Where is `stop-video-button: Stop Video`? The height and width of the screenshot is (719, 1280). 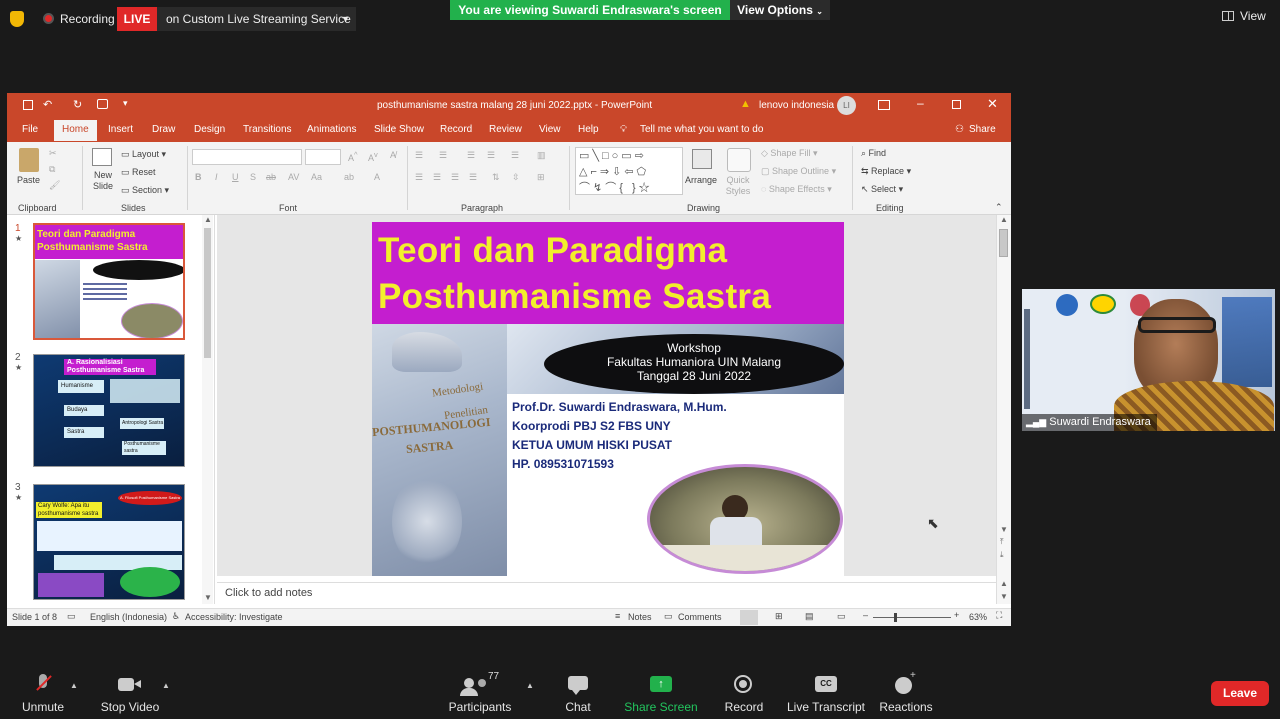
stop-video-button: Stop Video is located at coordinates (130, 689).